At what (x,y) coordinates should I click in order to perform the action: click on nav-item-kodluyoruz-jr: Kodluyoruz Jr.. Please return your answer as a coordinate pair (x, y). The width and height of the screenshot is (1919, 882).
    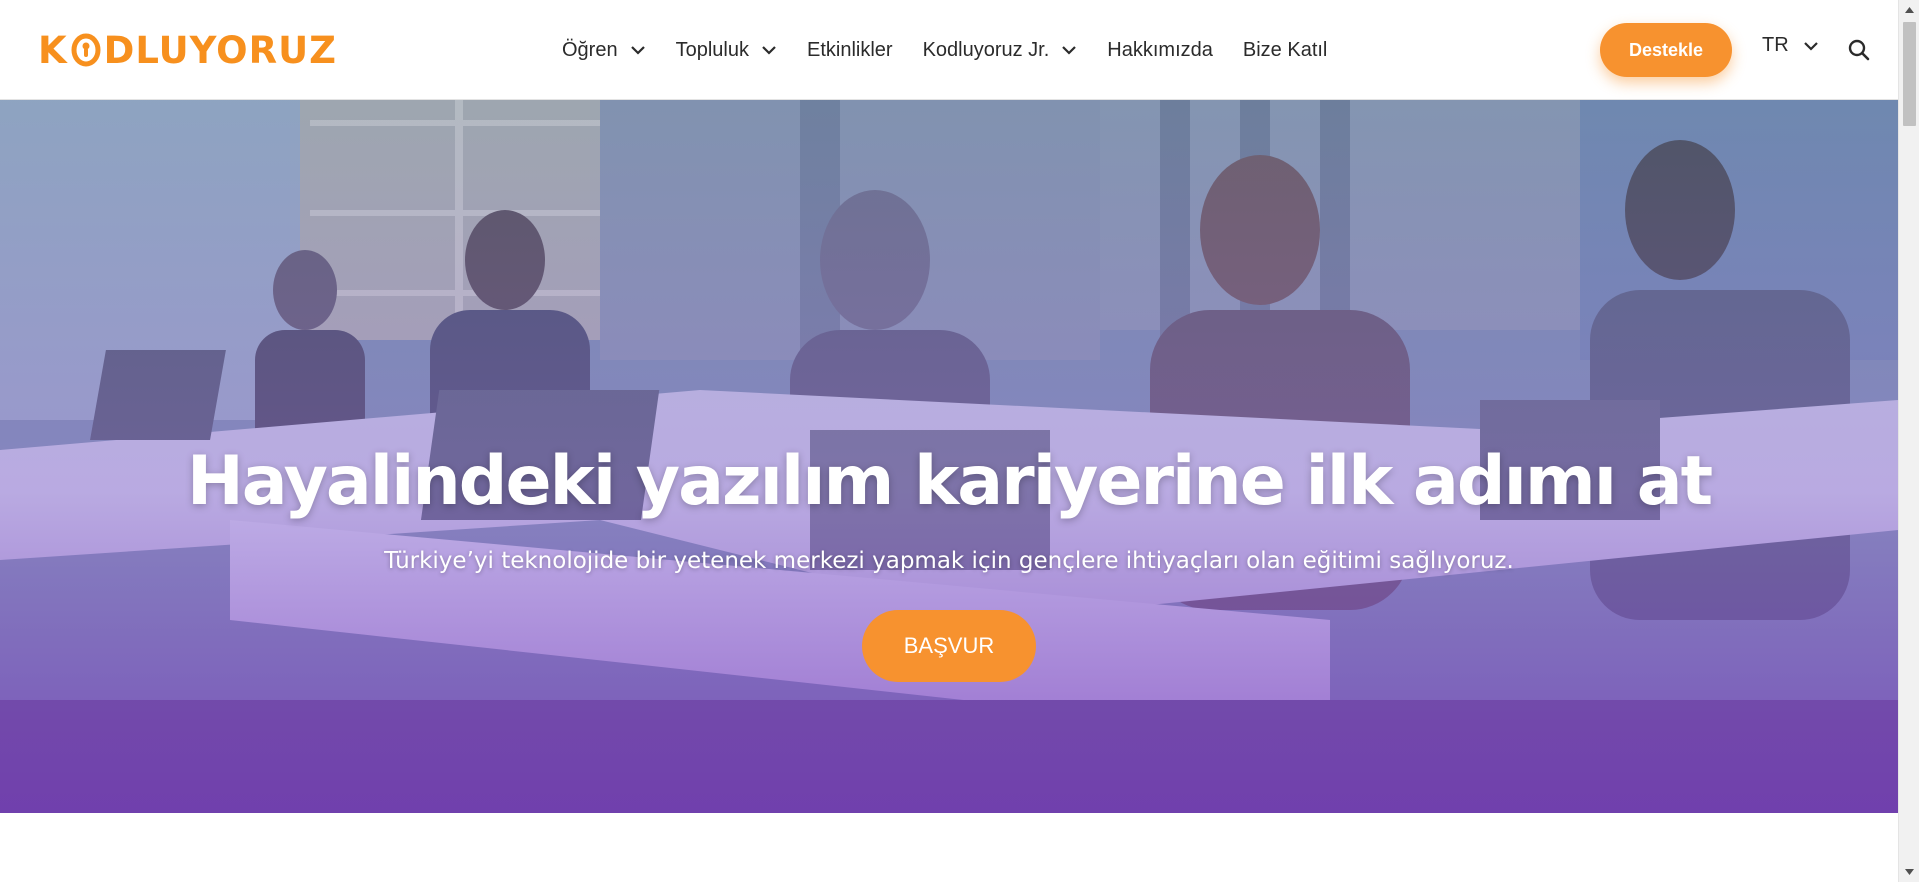
    Looking at the image, I should click on (1000, 50).